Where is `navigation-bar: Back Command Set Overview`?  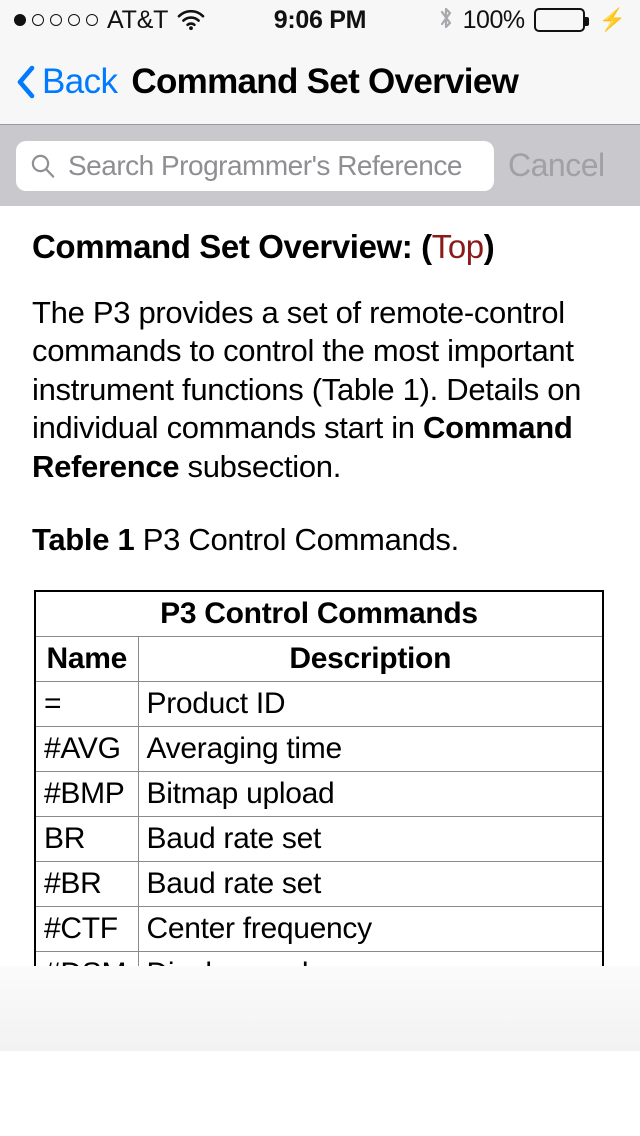 navigation-bar: Back Command Set Overview is located at coordinates (320, 82).